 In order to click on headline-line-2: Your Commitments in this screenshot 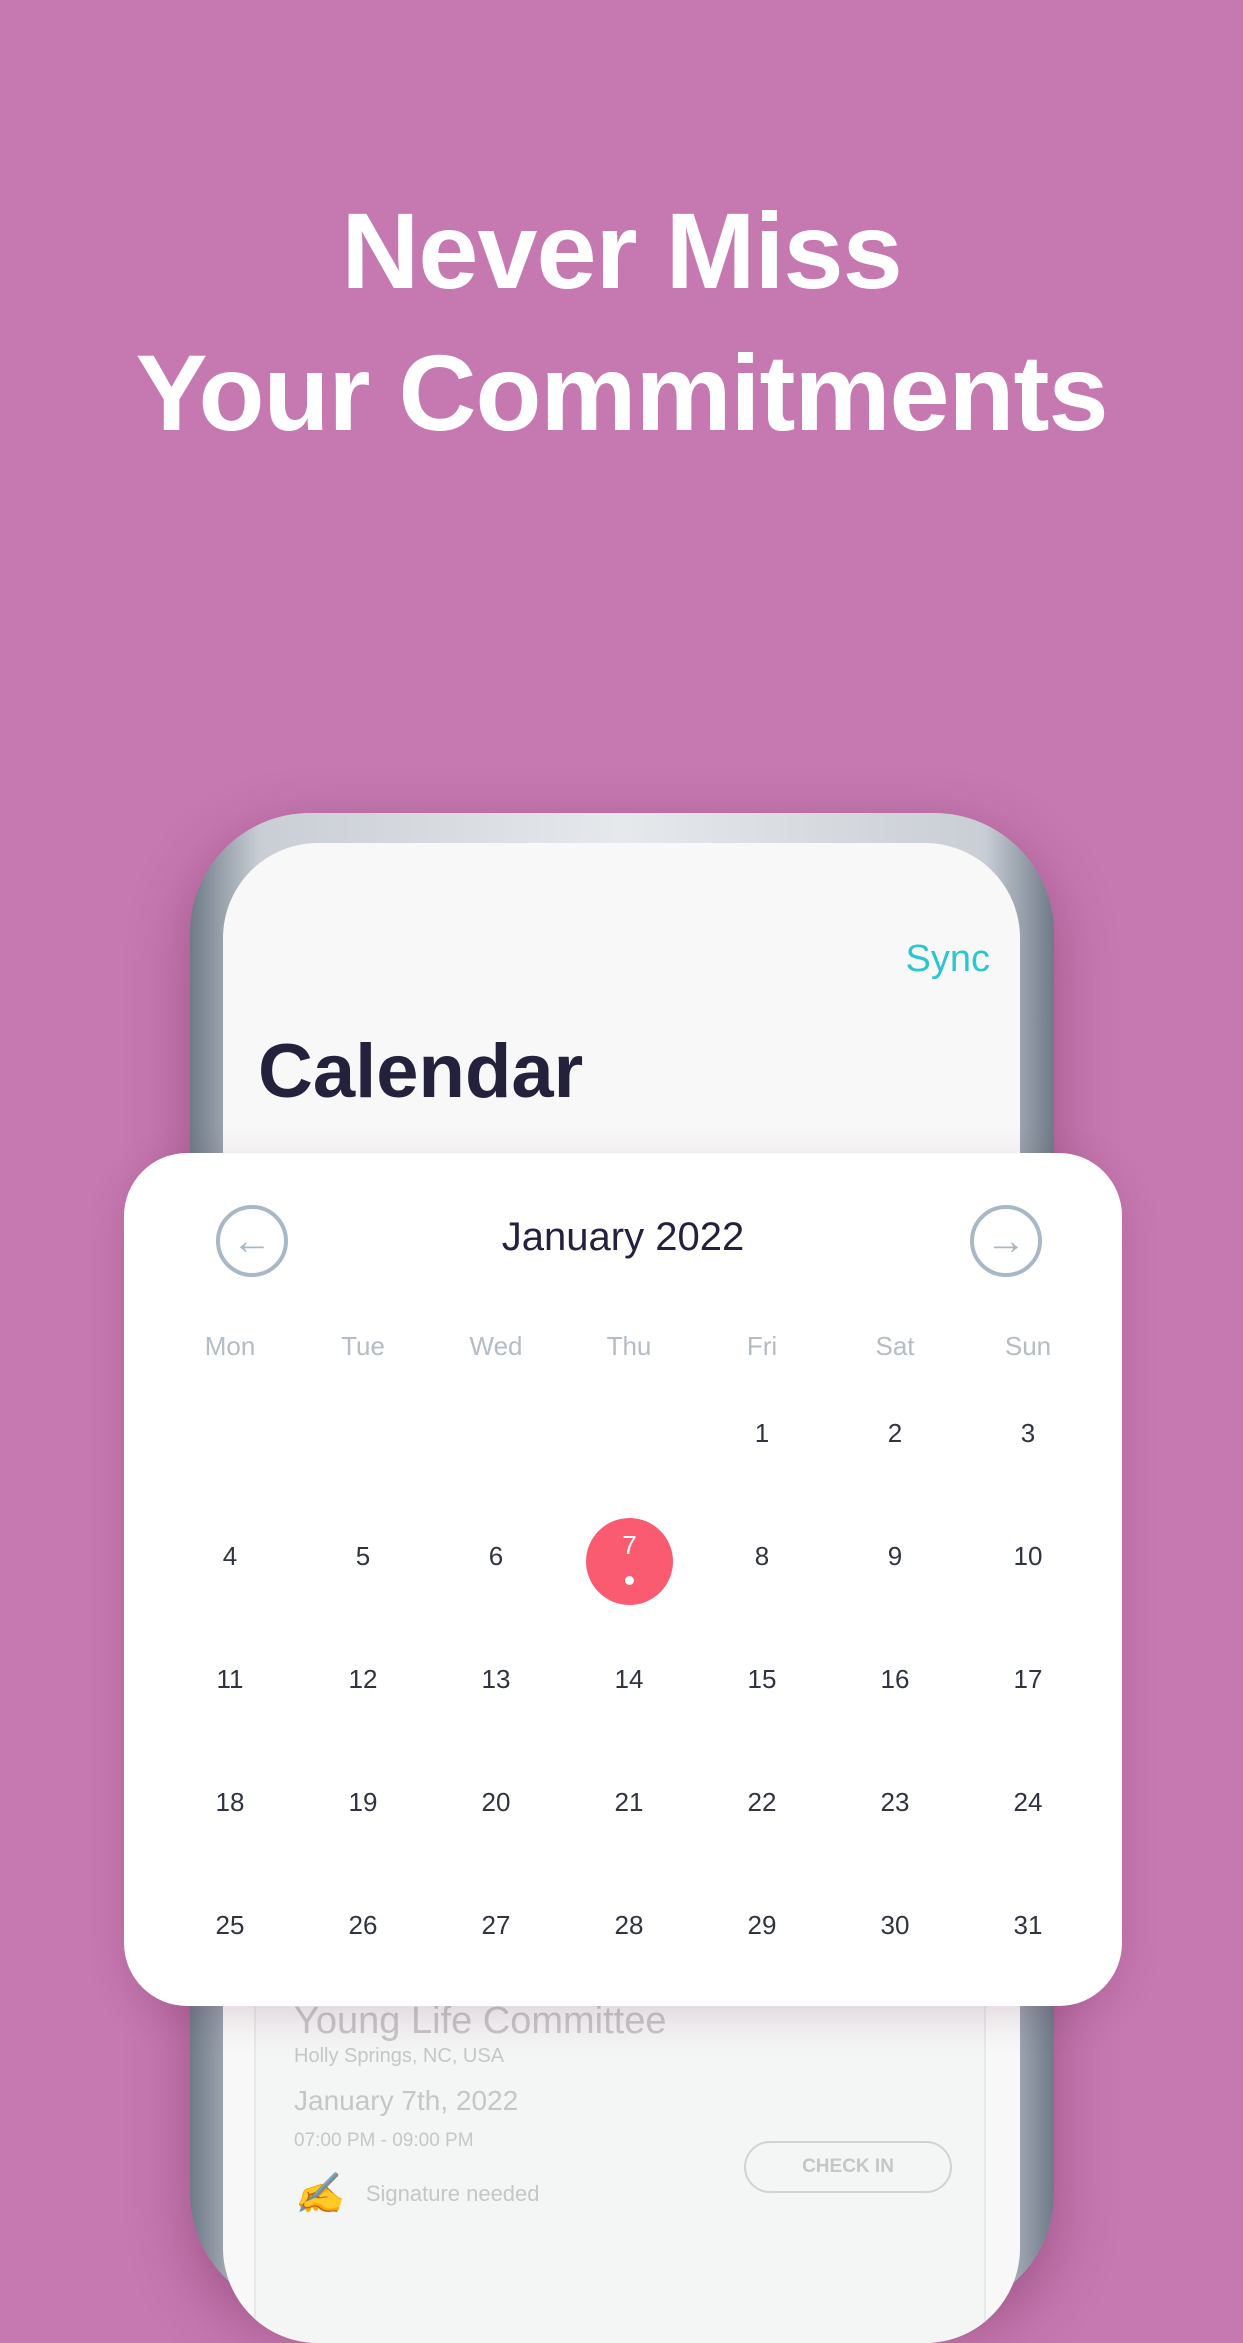, I will do `click(621, 392)`.